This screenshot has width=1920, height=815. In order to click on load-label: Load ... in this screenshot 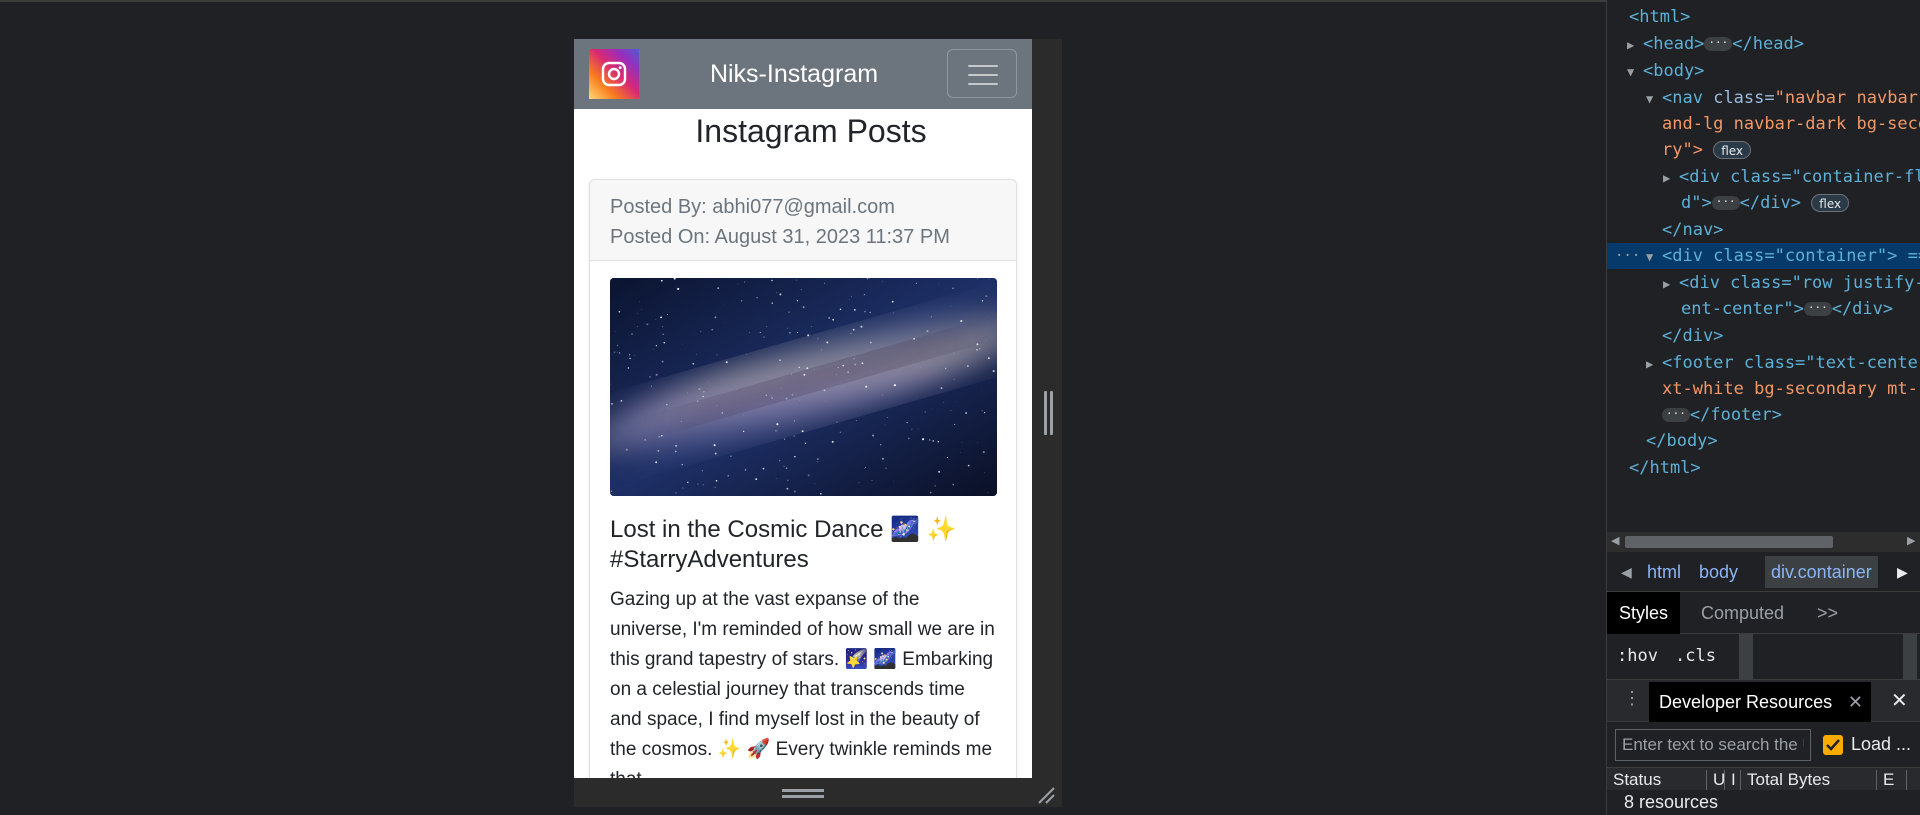, I will do `click(1881, 744)`.